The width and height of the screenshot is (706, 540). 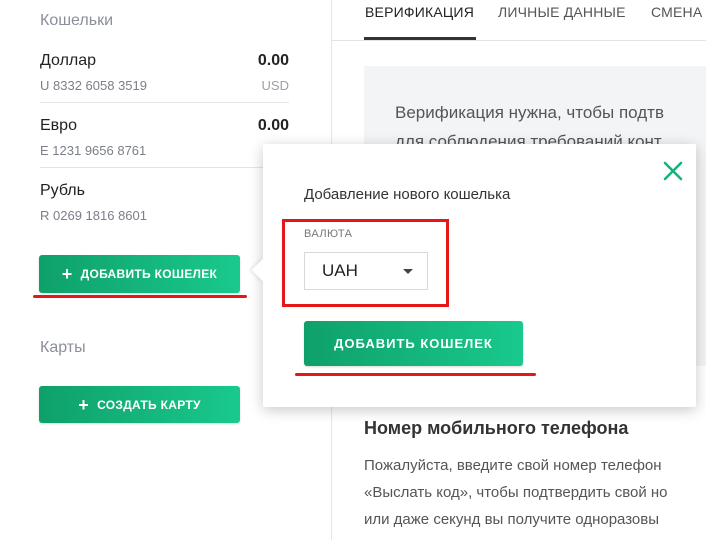 I want to click on add-wallet-button: + ДОБАВИТЬ КОШЕЛЕК, so click(x=139, y=274).